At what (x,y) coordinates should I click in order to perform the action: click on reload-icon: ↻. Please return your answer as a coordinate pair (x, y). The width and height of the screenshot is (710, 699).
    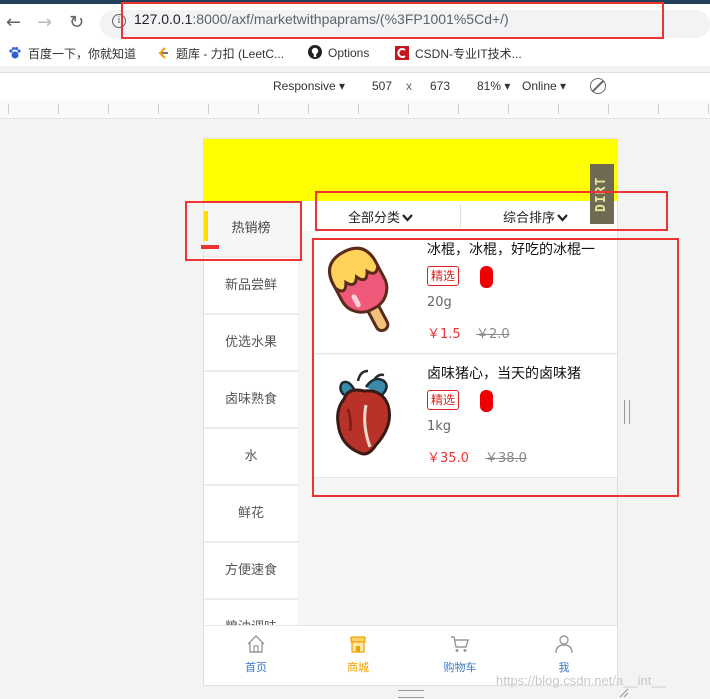
    Looking at the image, I should click on (76, 23).